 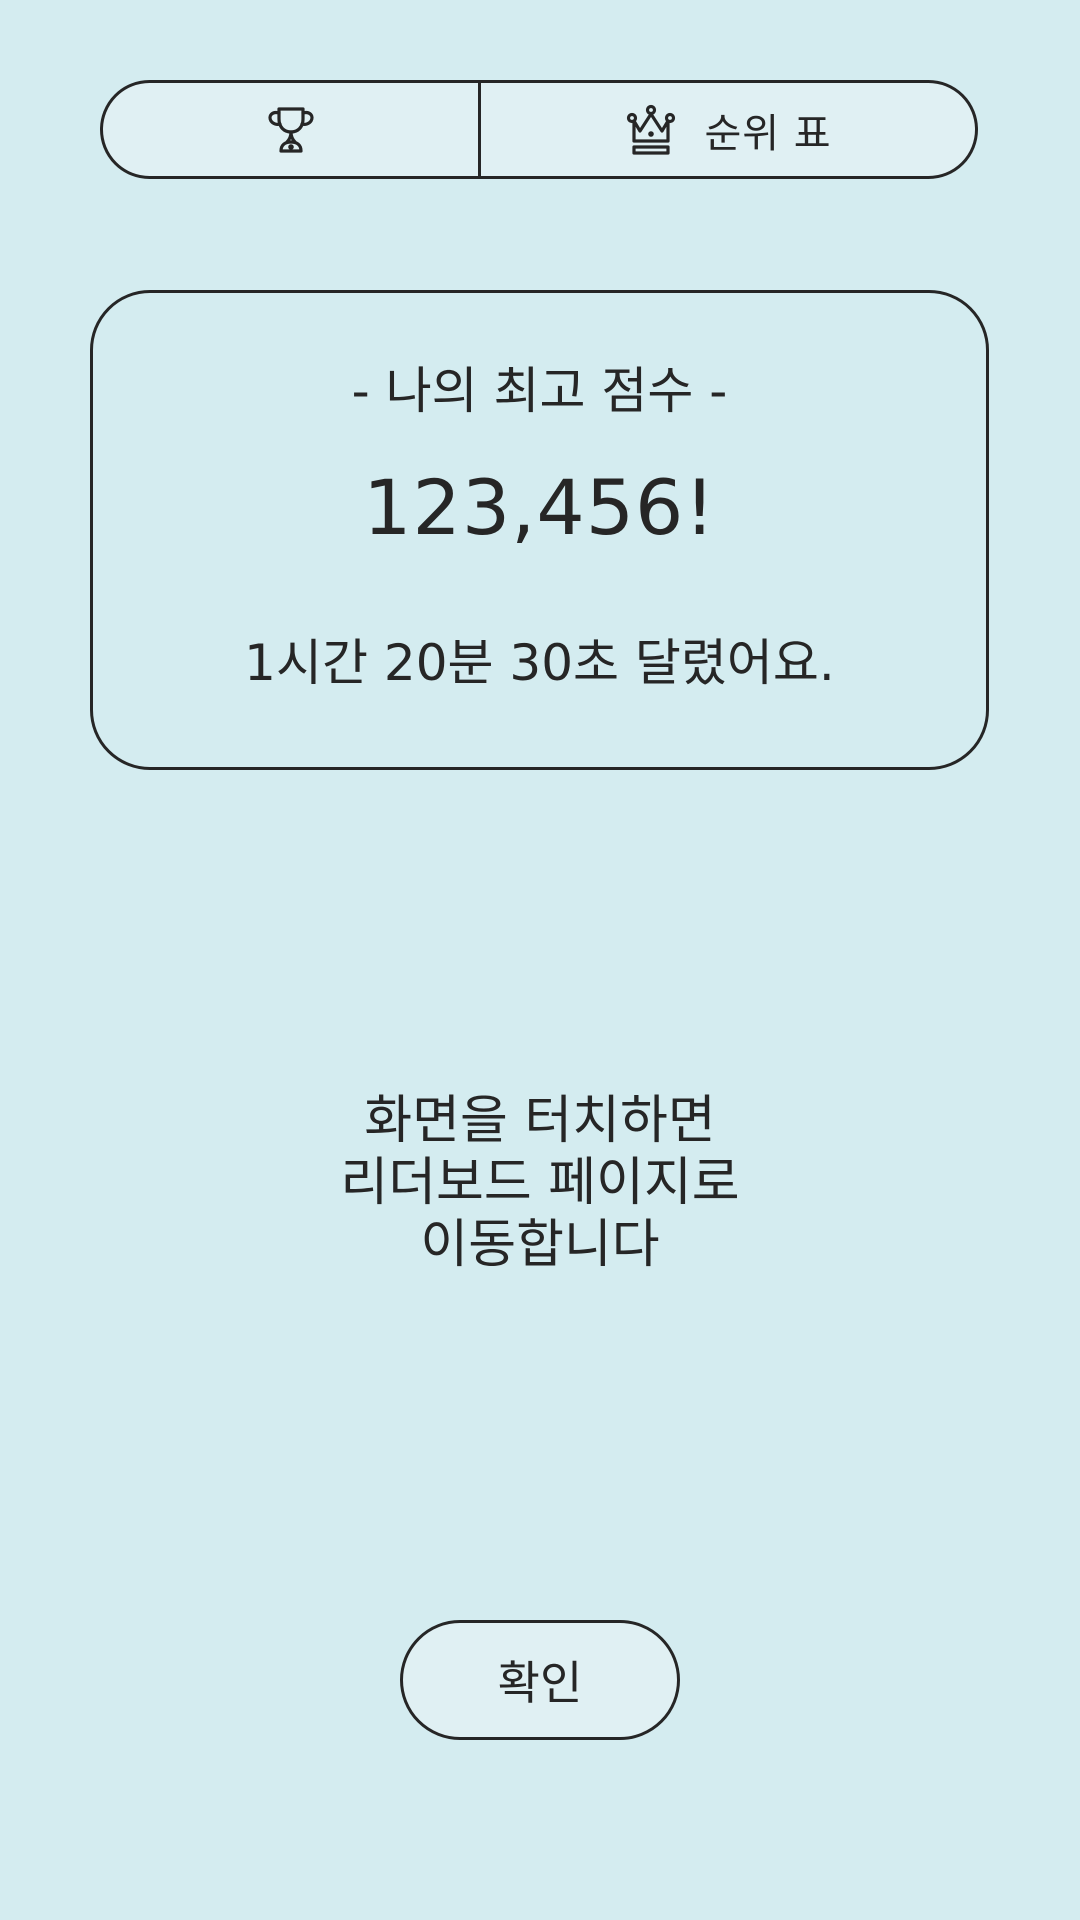 What do you see at coordinates (540, 1245) in the screenshot?
I see `instruction-line: 이동합니다` at bounding box center [540, 1245].